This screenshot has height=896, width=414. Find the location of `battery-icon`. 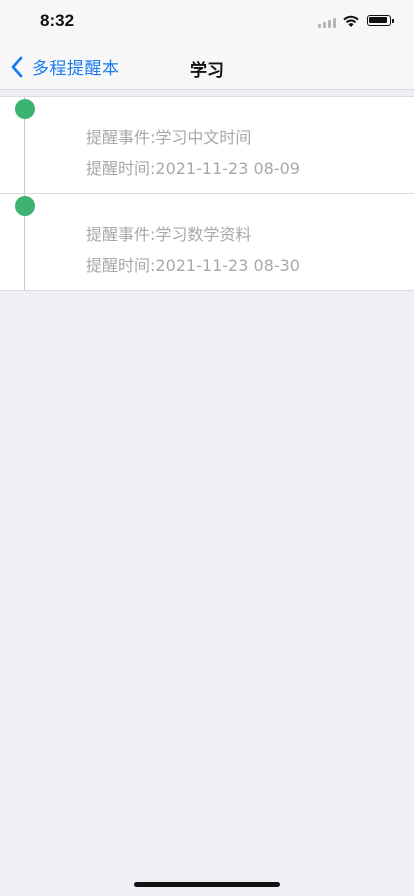

battery-icon is located at coordinates (380, 20).